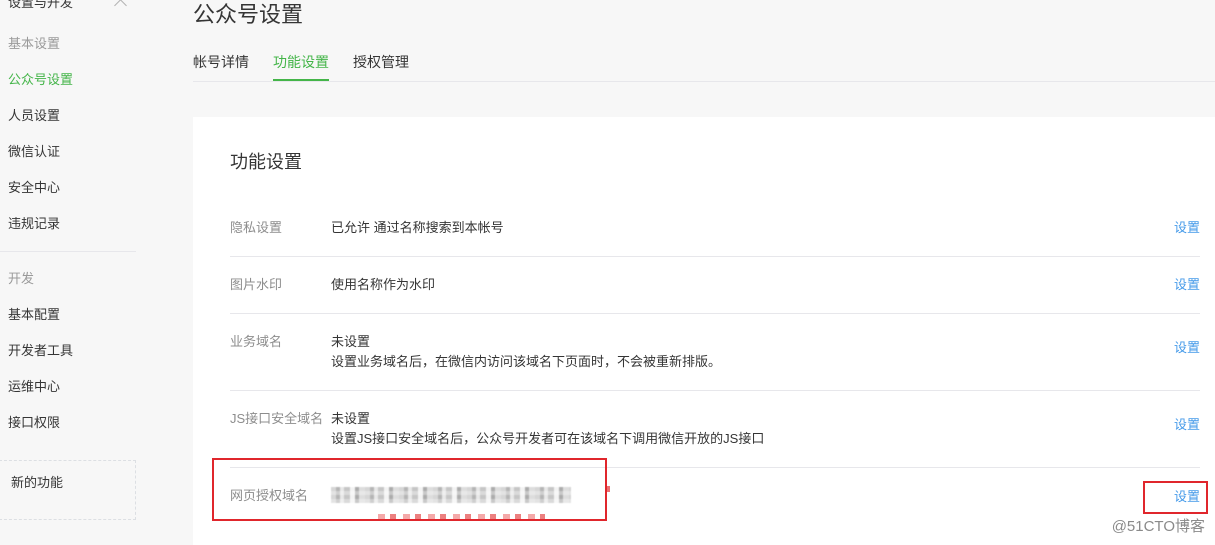  I want to click on business-domain-settings-link: 设置, so click(1187, 348).